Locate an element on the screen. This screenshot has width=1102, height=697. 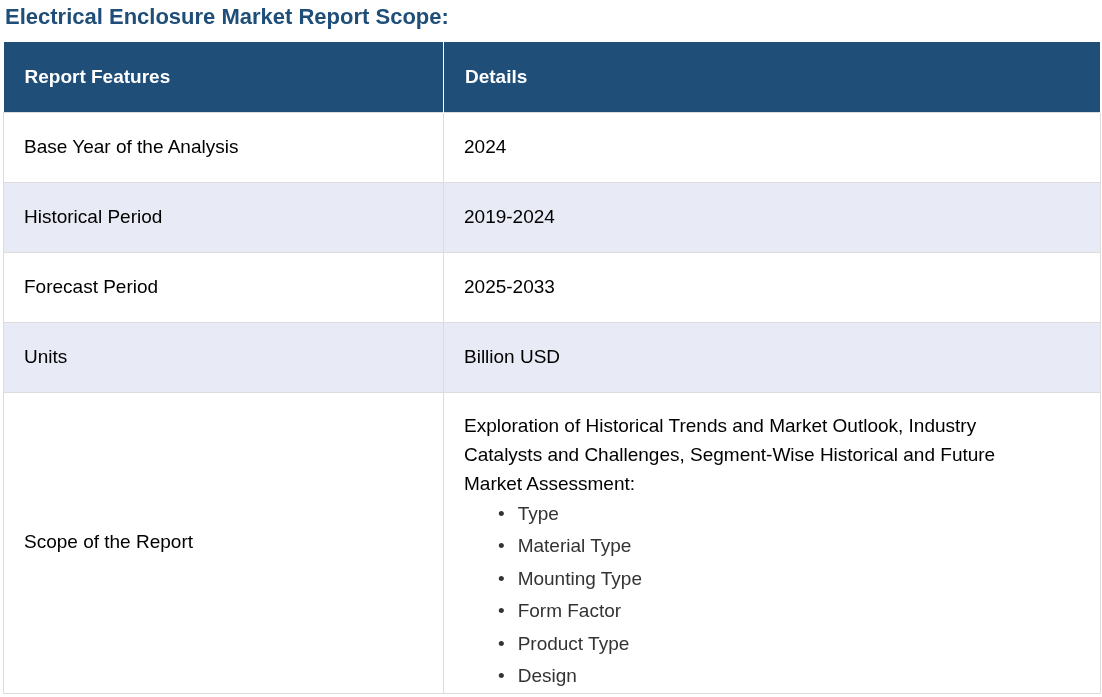
table-cell: Base Year of the Analysis is located at coordinates (223, 147).